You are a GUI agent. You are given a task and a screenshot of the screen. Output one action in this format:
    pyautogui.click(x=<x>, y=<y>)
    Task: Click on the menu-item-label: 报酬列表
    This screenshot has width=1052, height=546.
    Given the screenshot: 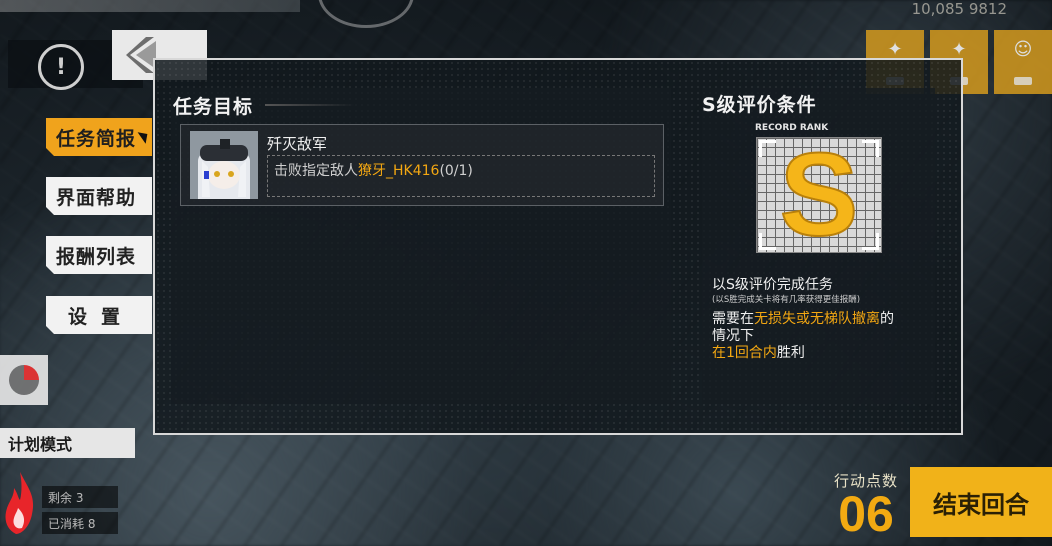 What is the action you would take?
    pyautogui.click(x=96, y=256)
    